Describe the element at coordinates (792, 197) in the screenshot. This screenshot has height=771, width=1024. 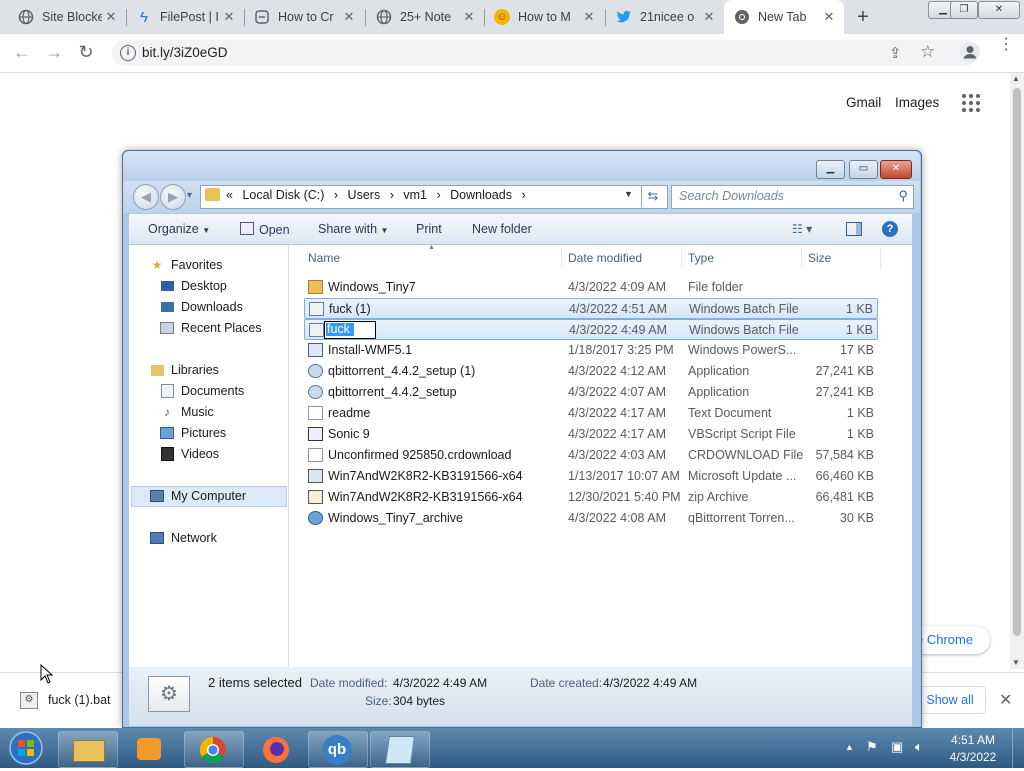
I see `explorer-search-field: Search Downloads ⚲` at that location.